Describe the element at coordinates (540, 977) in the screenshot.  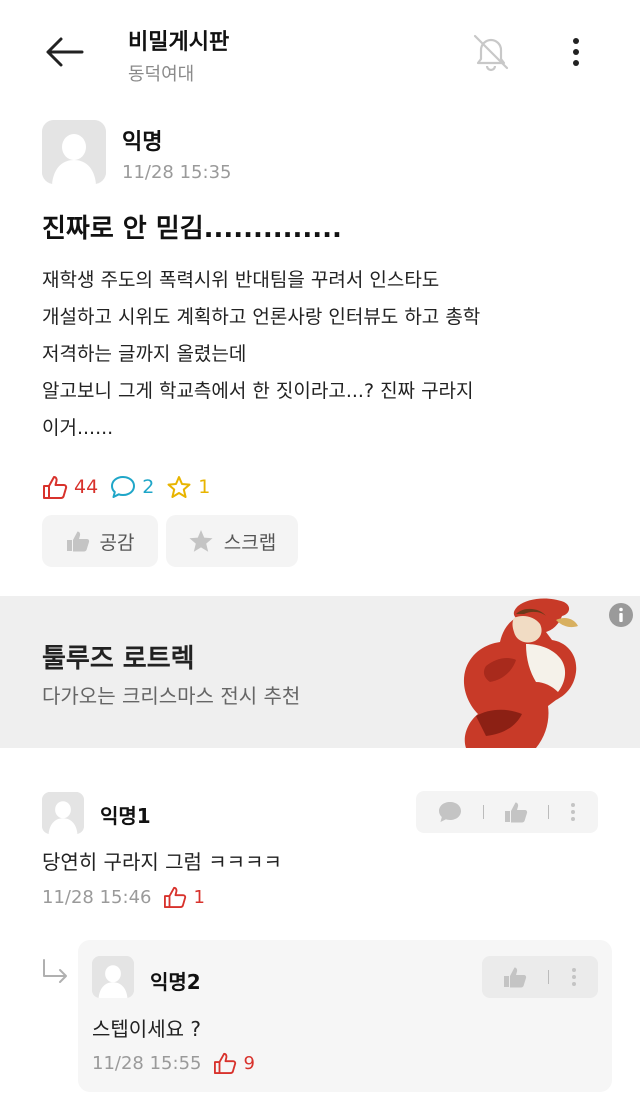
I see `reply-action-bar` at that location.